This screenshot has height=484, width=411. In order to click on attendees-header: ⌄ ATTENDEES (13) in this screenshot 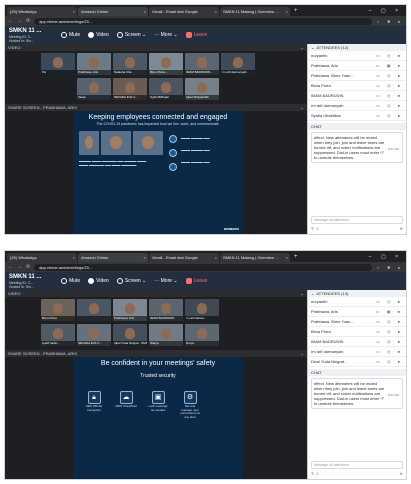, I will do `click(357, 293)`.